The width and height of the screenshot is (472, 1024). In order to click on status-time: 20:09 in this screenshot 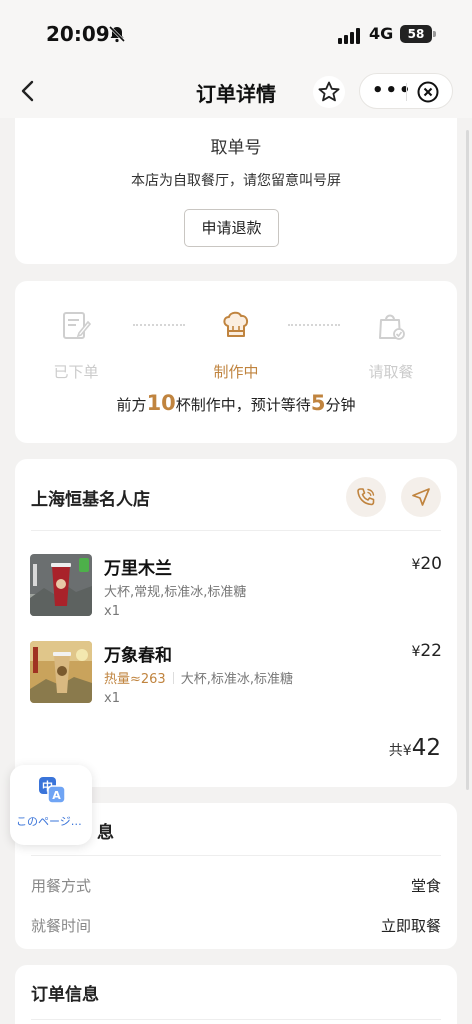, I will do `click(78, 34)`.